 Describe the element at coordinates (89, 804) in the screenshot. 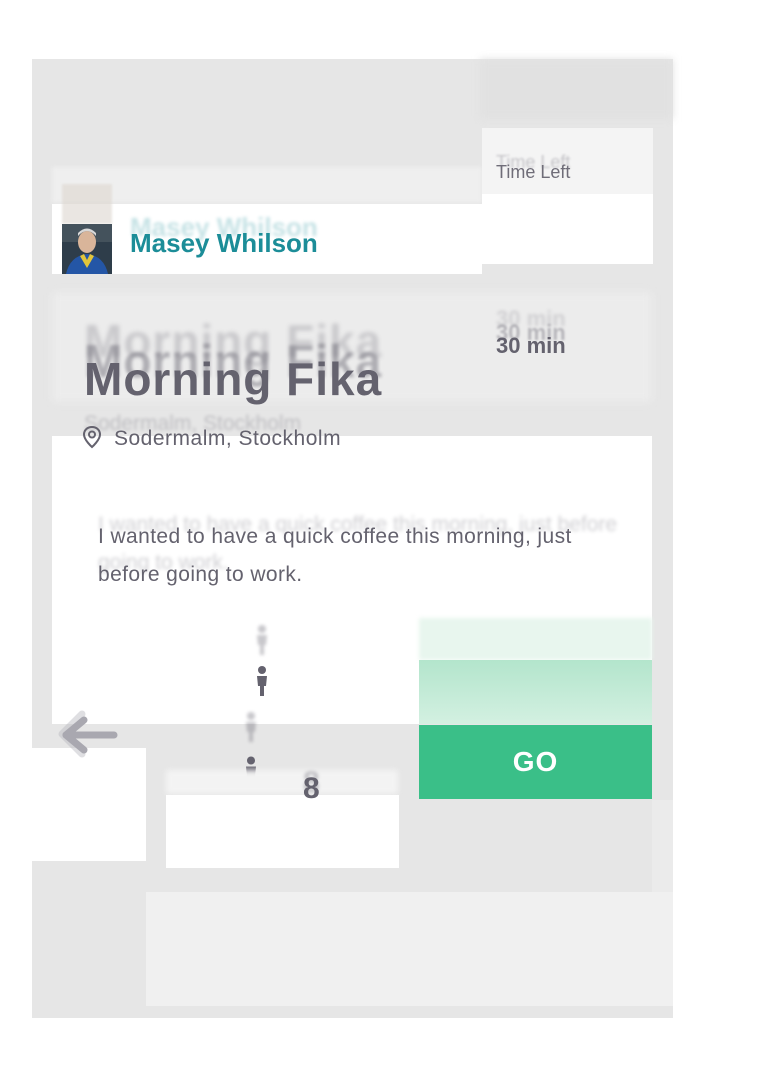

I see `back-panel` at that location.